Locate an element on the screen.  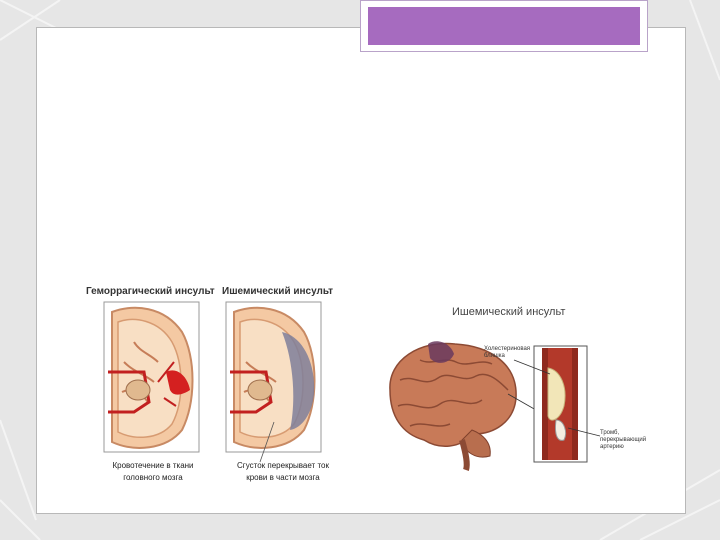
right-figure-title: Ишемический инсульт is located at coordinates (509, 312).